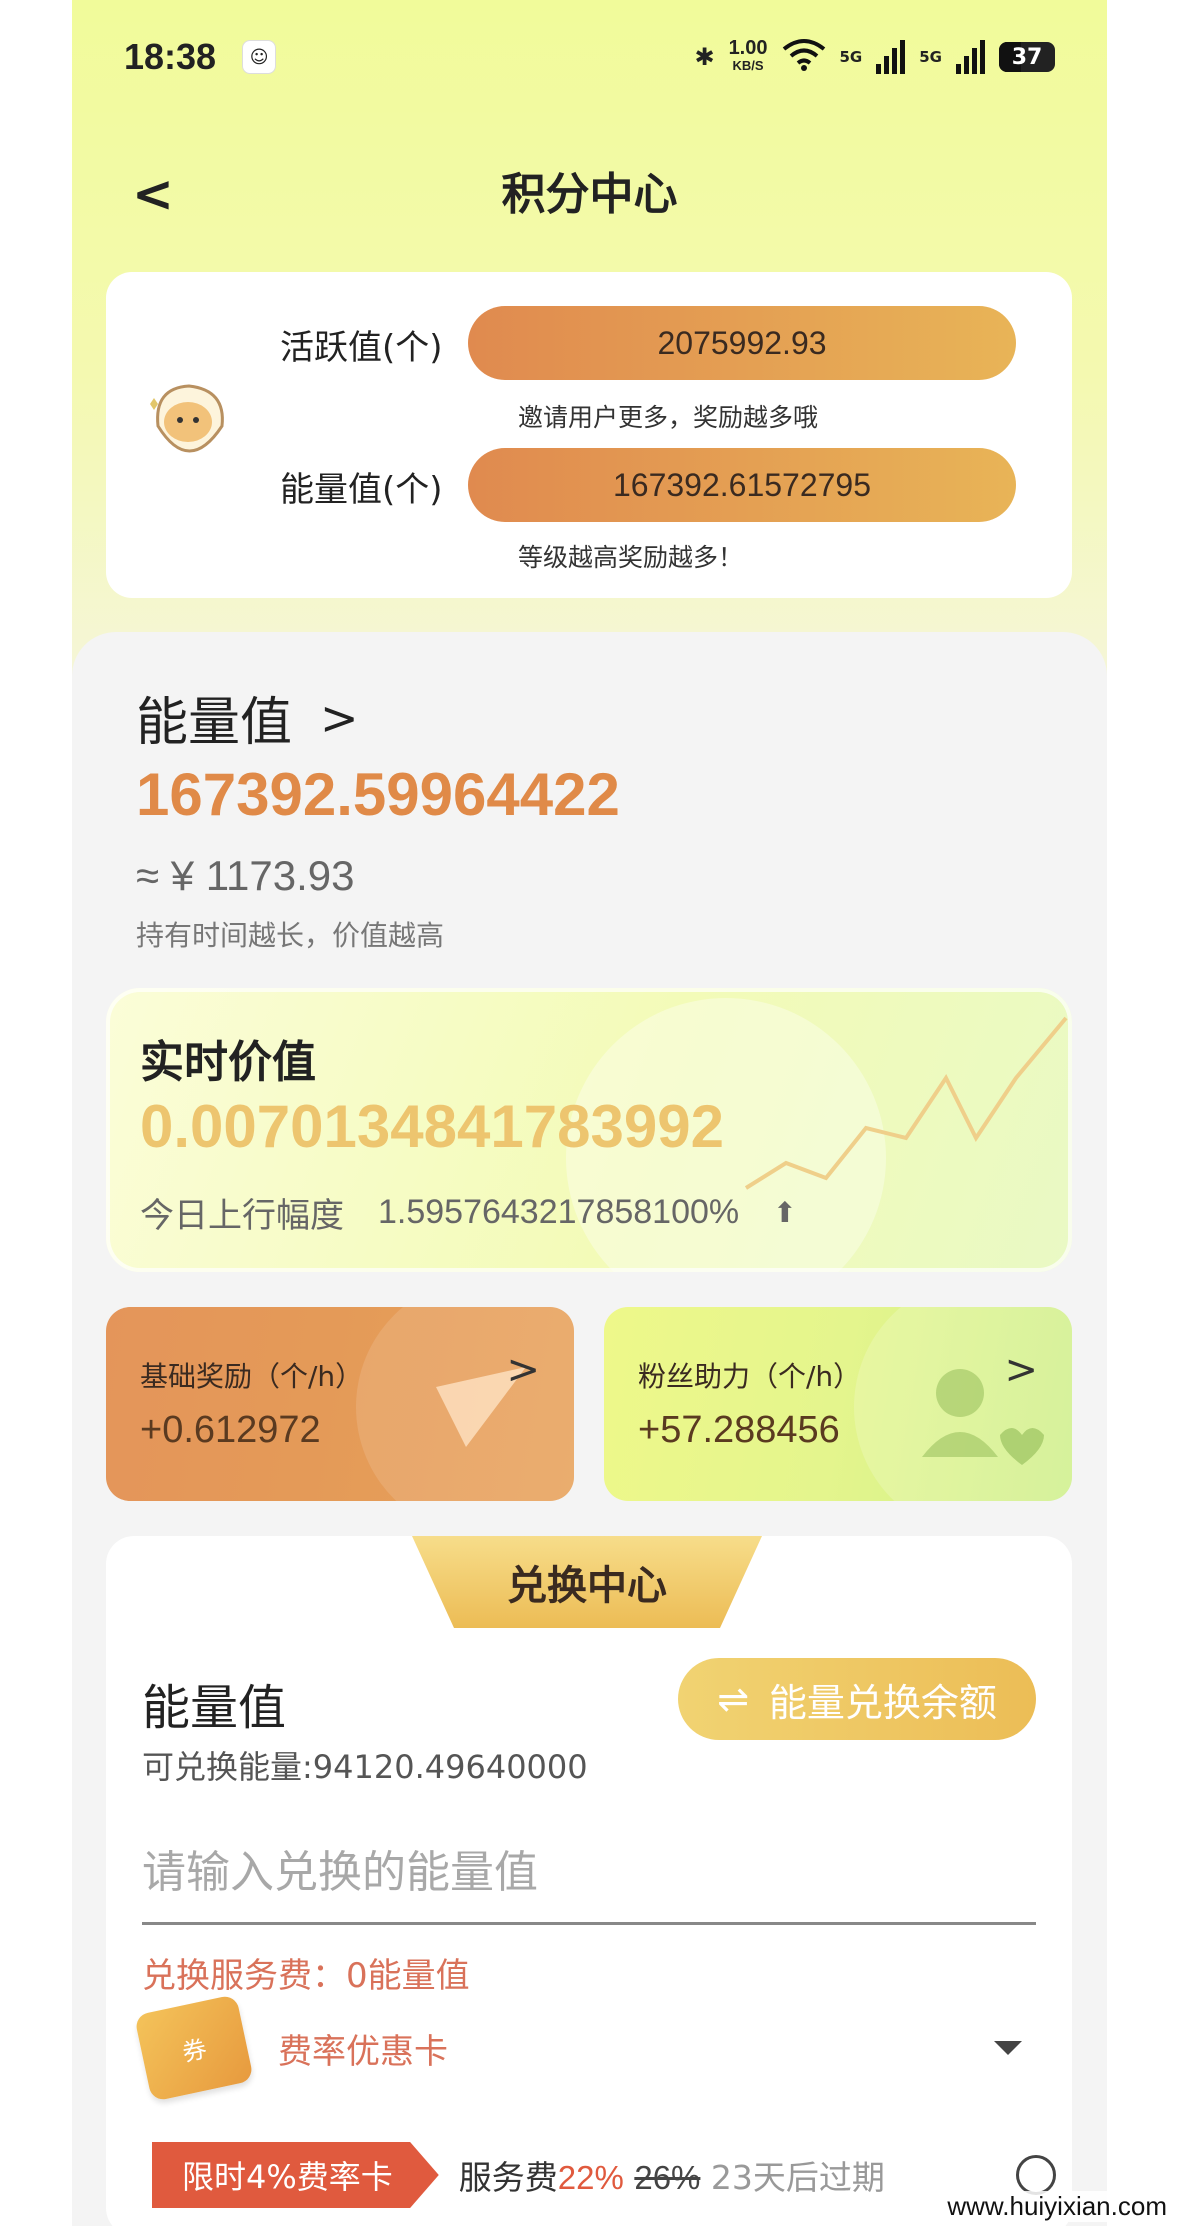 The height and width of the screenshot is (2226, 1179). I want to click on change-label: 今日上行幅度, so click(242, 1216).